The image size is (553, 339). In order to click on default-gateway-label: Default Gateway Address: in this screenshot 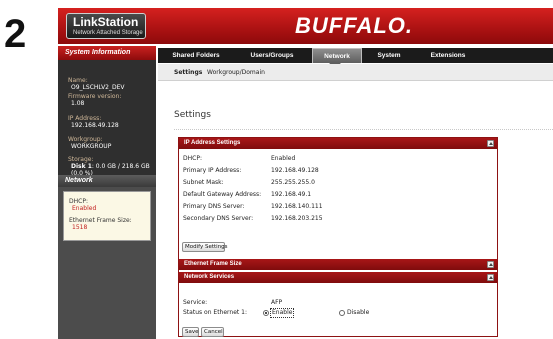, I will do `click(222, 194)`.